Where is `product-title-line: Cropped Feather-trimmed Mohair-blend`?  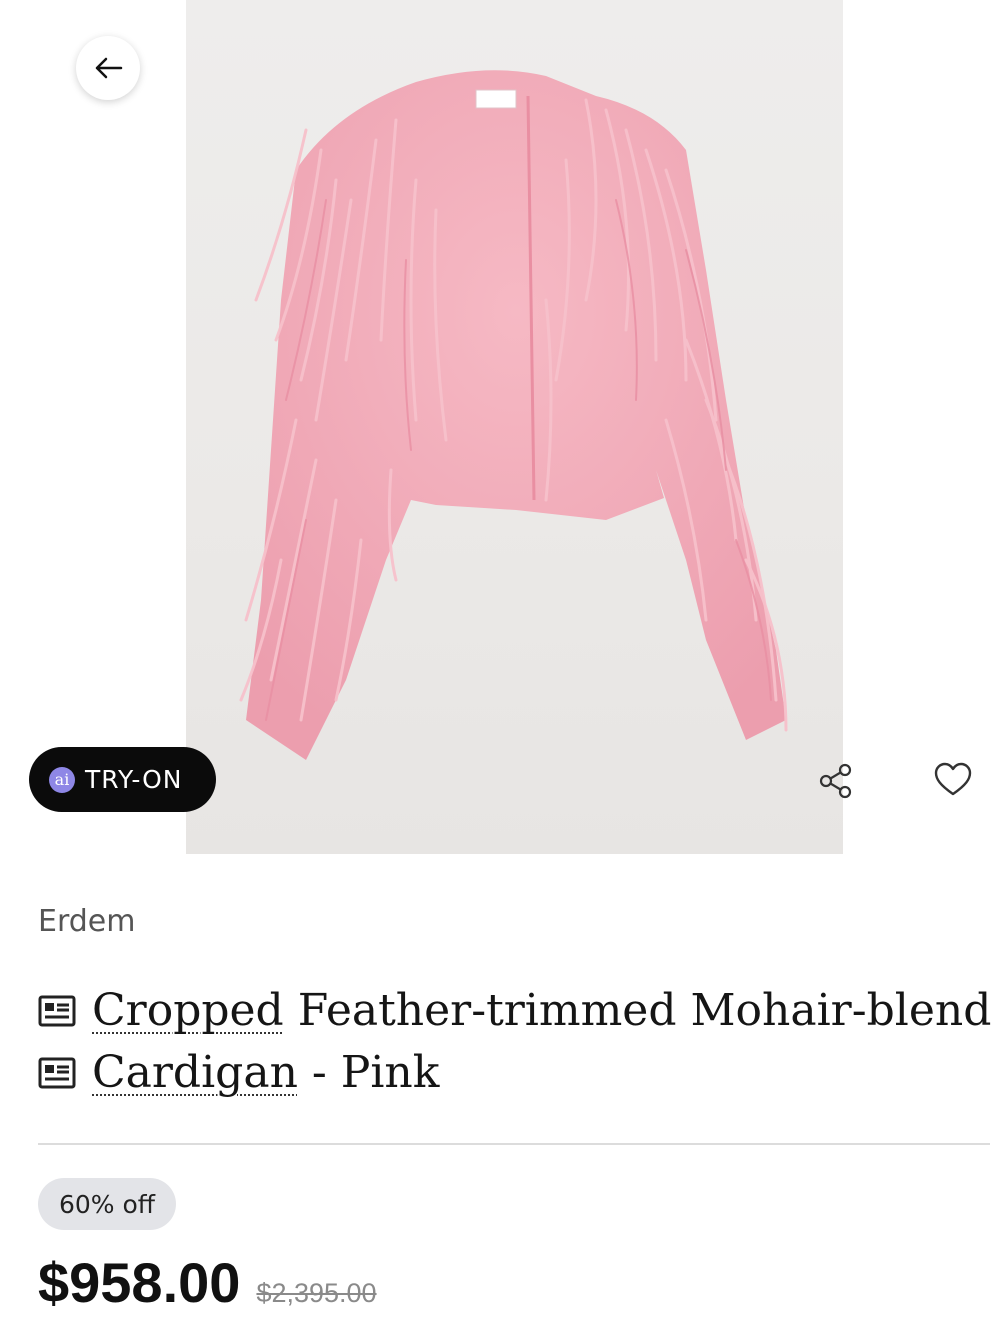 product-title-line: Cropped Feather-trimmed Mohair-blend is located at coordinates (514, 1011).